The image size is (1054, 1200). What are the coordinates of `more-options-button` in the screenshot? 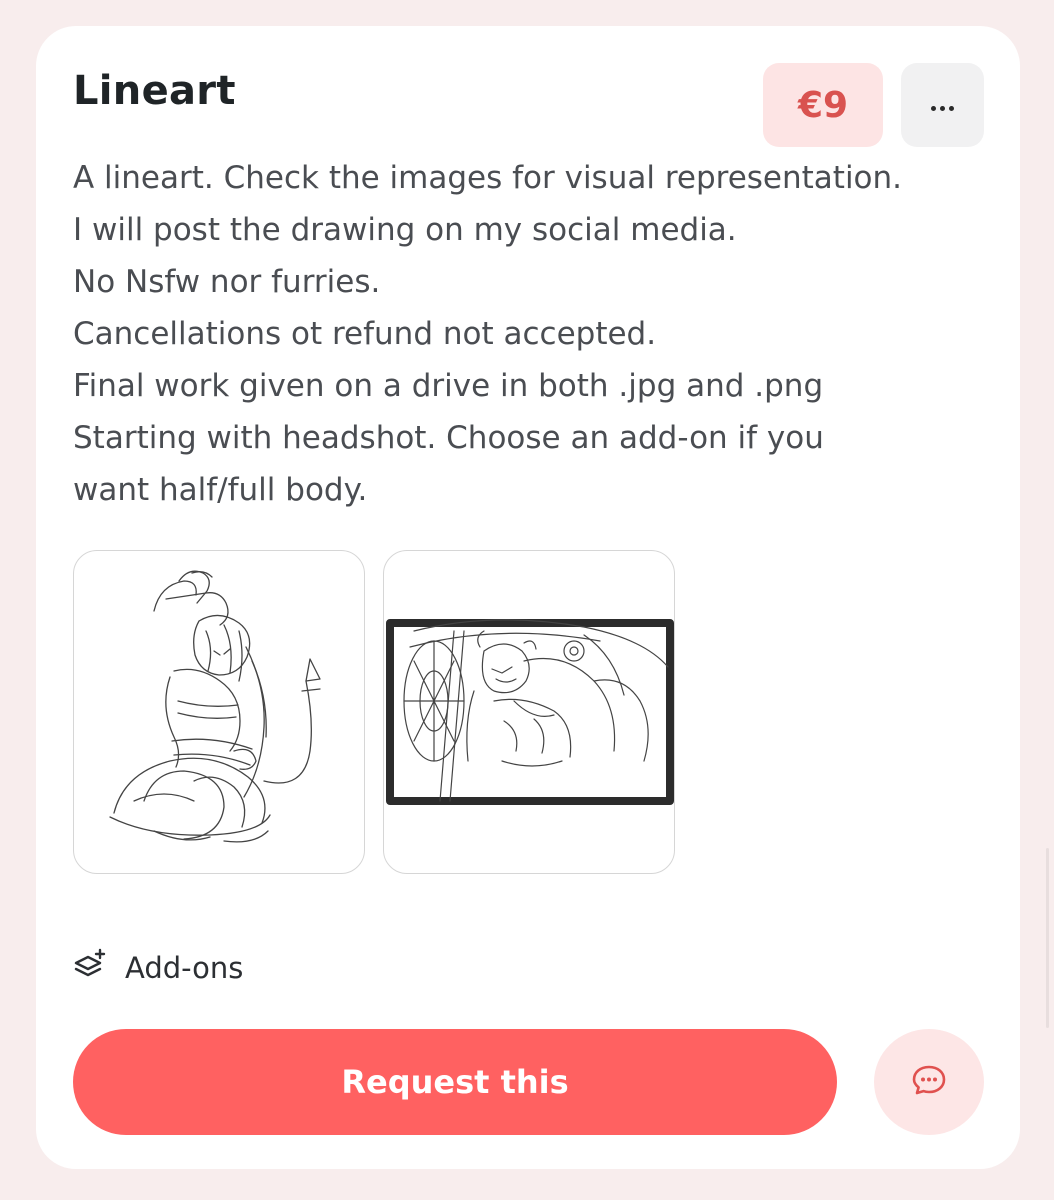 It's located at (942, 105).